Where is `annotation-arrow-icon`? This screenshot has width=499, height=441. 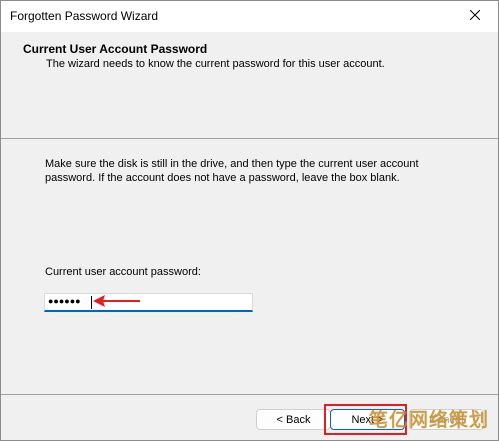 annotation-arrow-icon is located at coordinates (117, 302).